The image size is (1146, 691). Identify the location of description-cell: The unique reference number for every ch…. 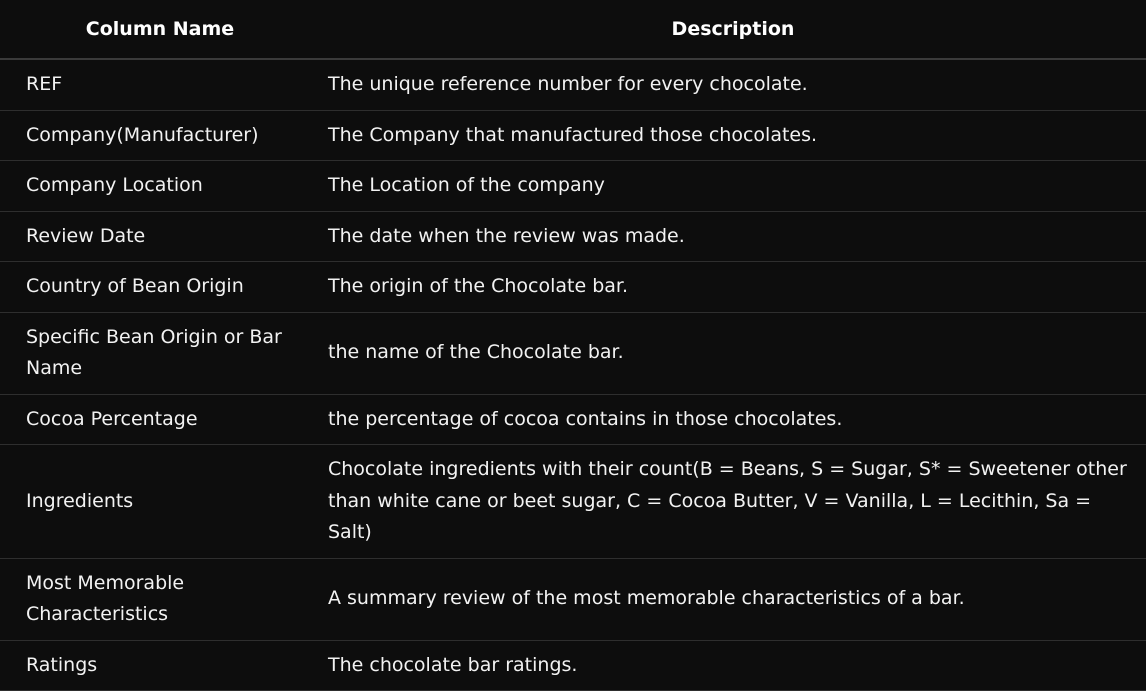
(733, 85).